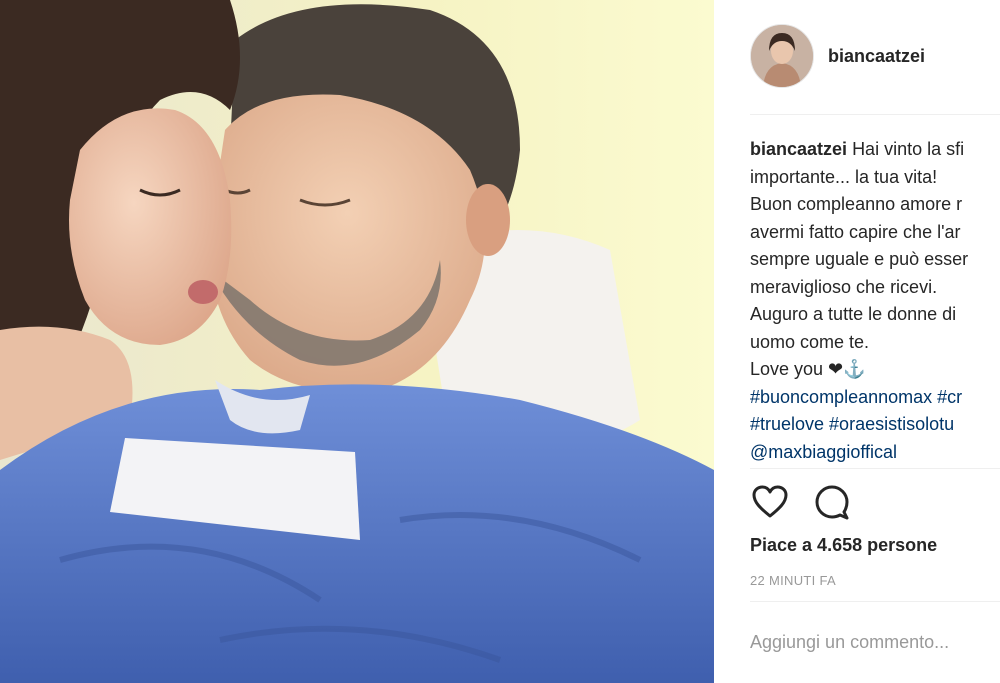 Image resolution: width=1000 pixels, height=683 pixels. I want to click on likes-count: Piace a 4.658 persone, so click(843, 545).